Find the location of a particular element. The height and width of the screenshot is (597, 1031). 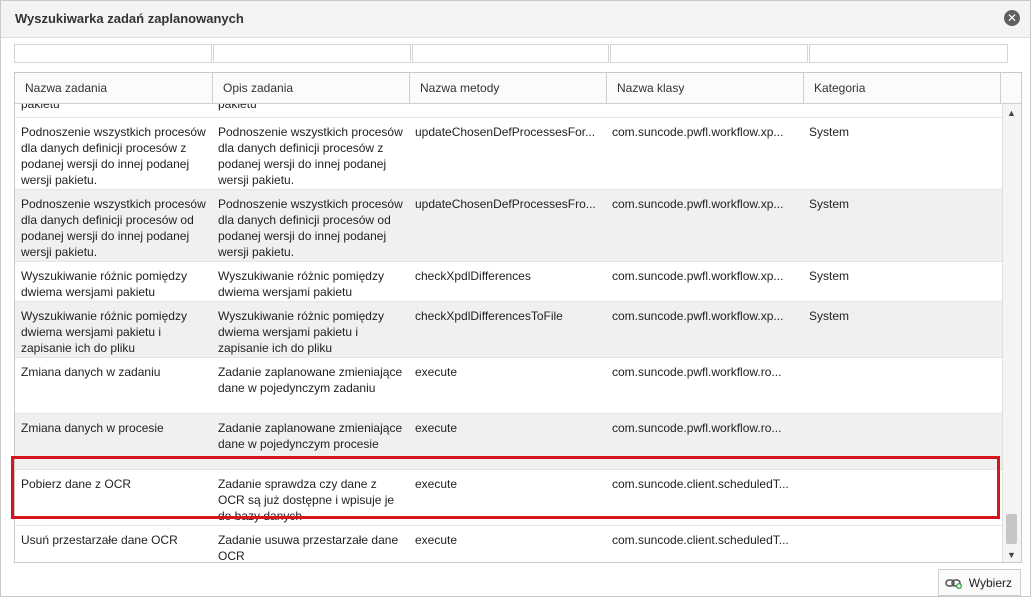

column-header-method-name: Nazwa metody is located at coordinates (508, 88).